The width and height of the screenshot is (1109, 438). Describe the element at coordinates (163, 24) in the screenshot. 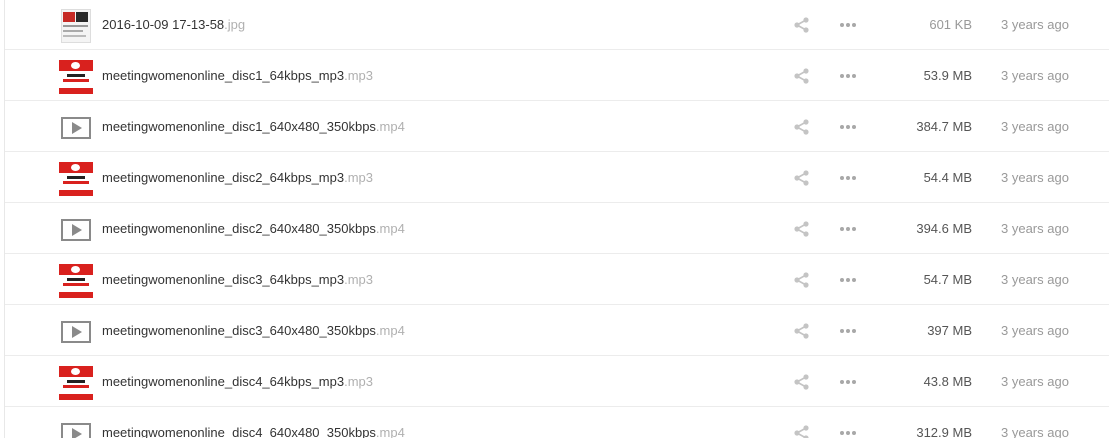

I see `file-name: 2016-10-09 17-13-58` at that location.